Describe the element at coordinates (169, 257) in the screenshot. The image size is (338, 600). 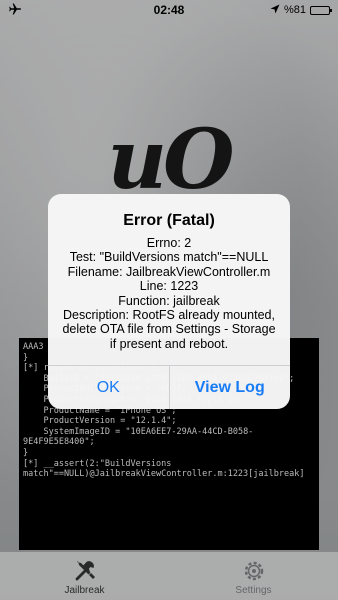
I see `alert-test: Test: "BuildVersions match"==NULL` at that location.